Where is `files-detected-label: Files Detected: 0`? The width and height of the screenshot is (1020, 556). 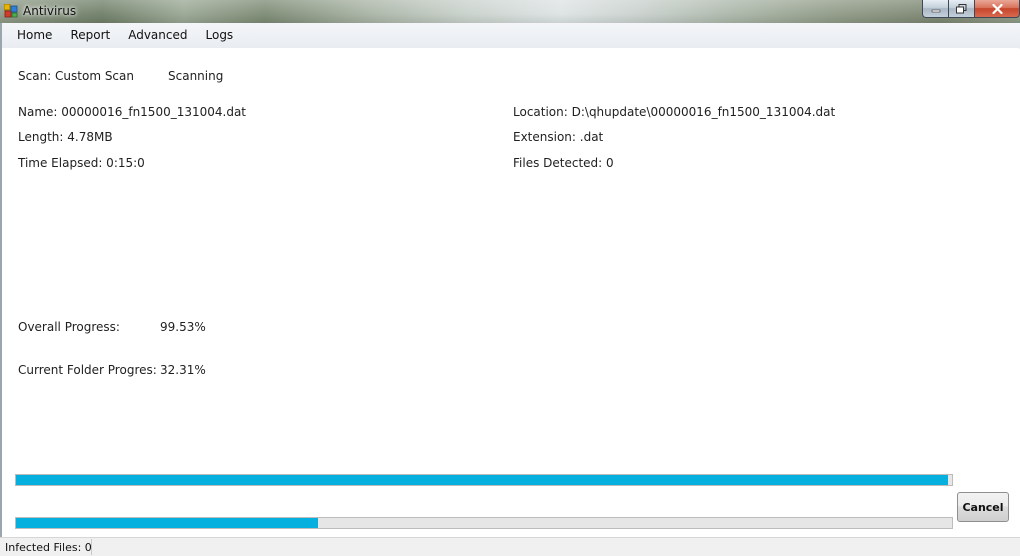
files-detected-label: Files Detected: 0 is located at coordinates (563, 163).